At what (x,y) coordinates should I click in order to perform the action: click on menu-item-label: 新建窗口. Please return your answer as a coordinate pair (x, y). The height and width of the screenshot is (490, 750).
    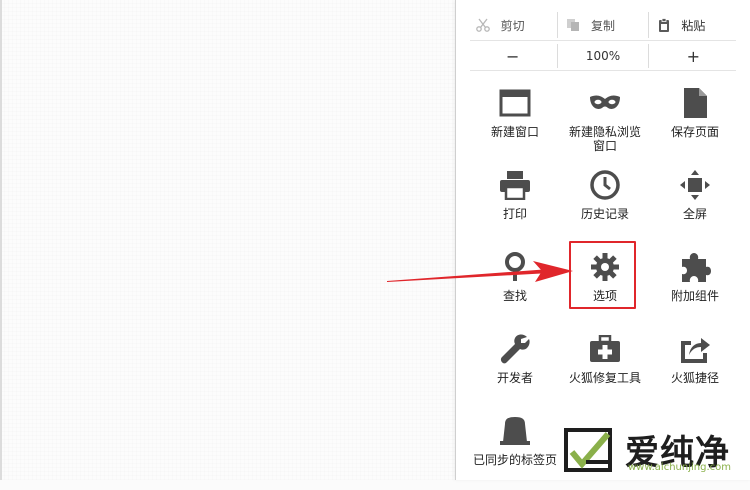
    Looking at the image, I should click on (514, 132).